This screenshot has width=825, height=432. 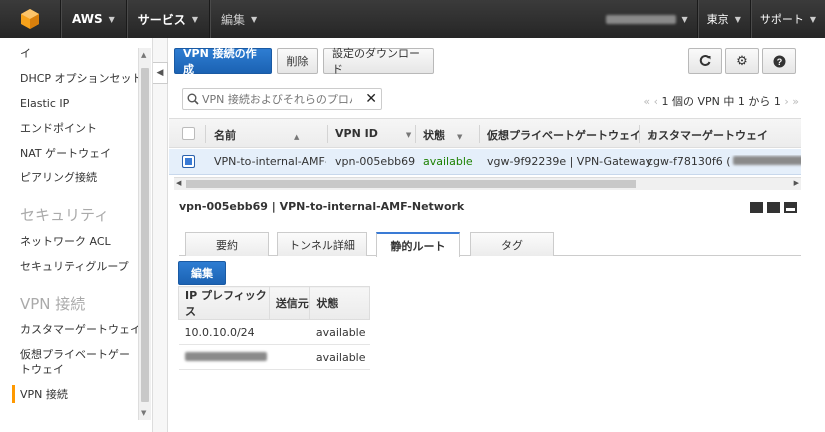 What do you see at coordinates (766, 160) in the screenshot?
I see `redacted-text` at bounding box center [766, 160].